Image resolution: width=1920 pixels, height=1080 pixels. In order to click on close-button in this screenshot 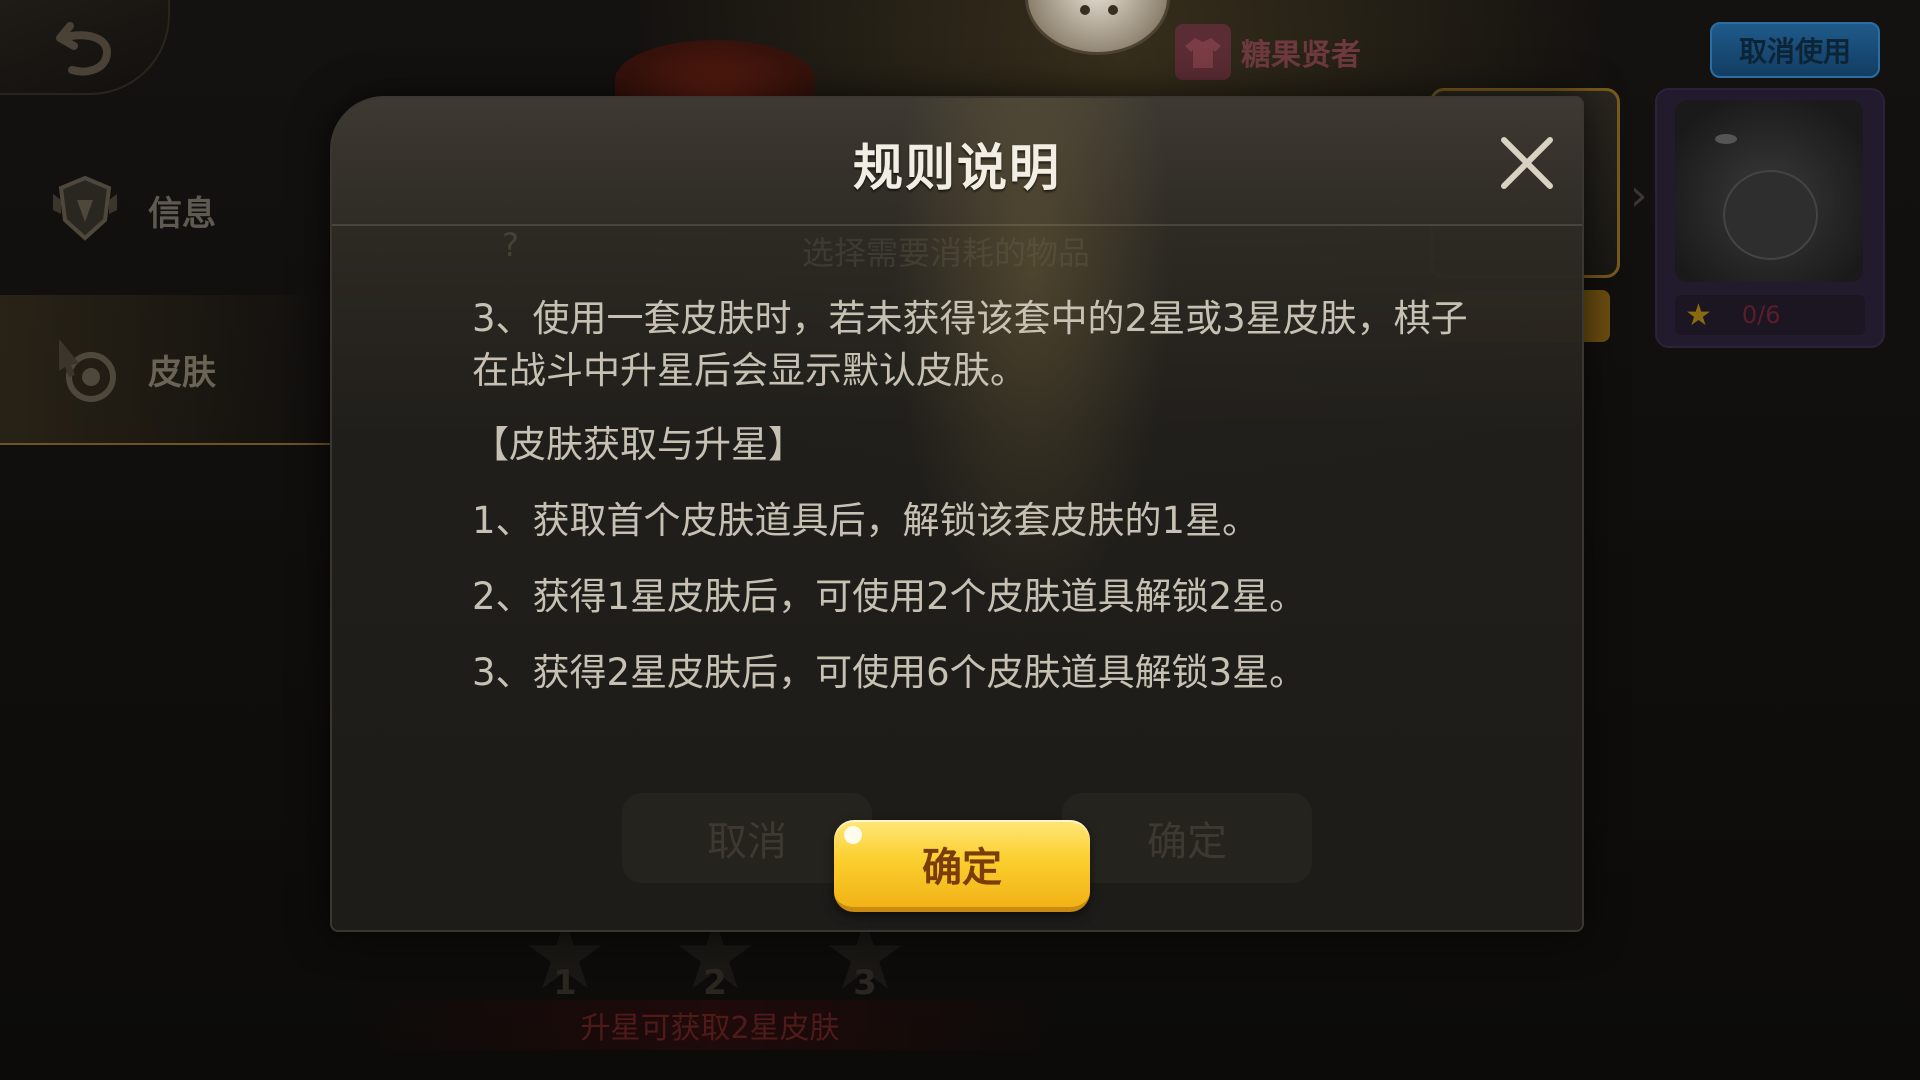, I will do `click(1527, 163)`.